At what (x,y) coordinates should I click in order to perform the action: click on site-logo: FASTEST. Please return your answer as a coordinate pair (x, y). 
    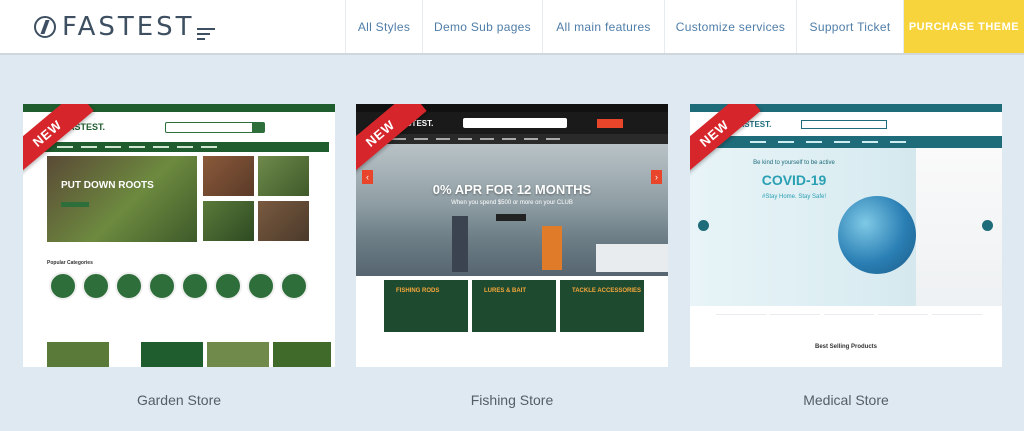
    Looking at the image, I should click on (172, 26).